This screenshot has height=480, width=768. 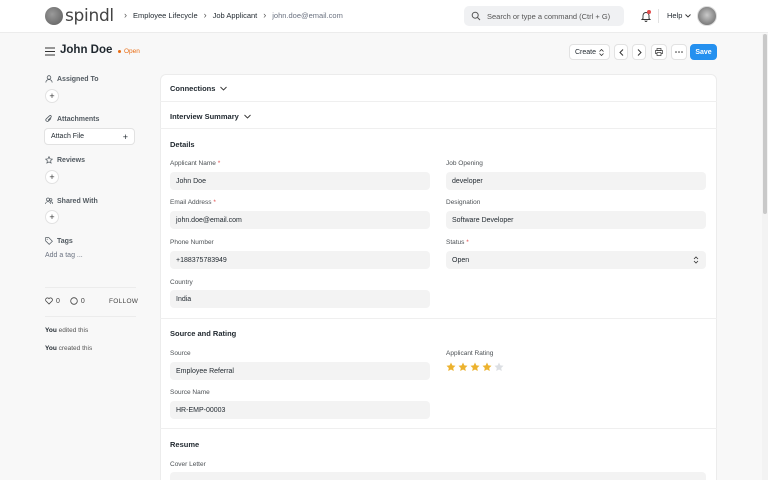 I want to click on label-text: Email Address, so click(x=191, y=202).